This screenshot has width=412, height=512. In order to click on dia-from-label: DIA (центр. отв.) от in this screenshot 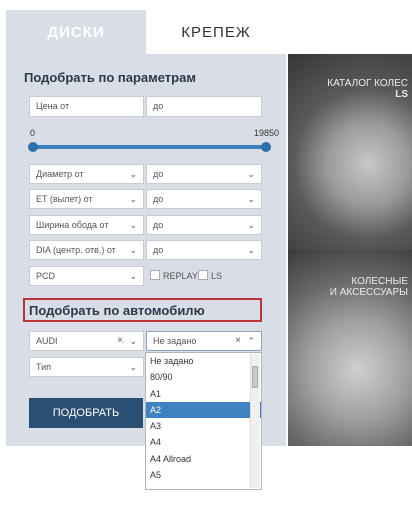, I will do `click(76, 250)`.